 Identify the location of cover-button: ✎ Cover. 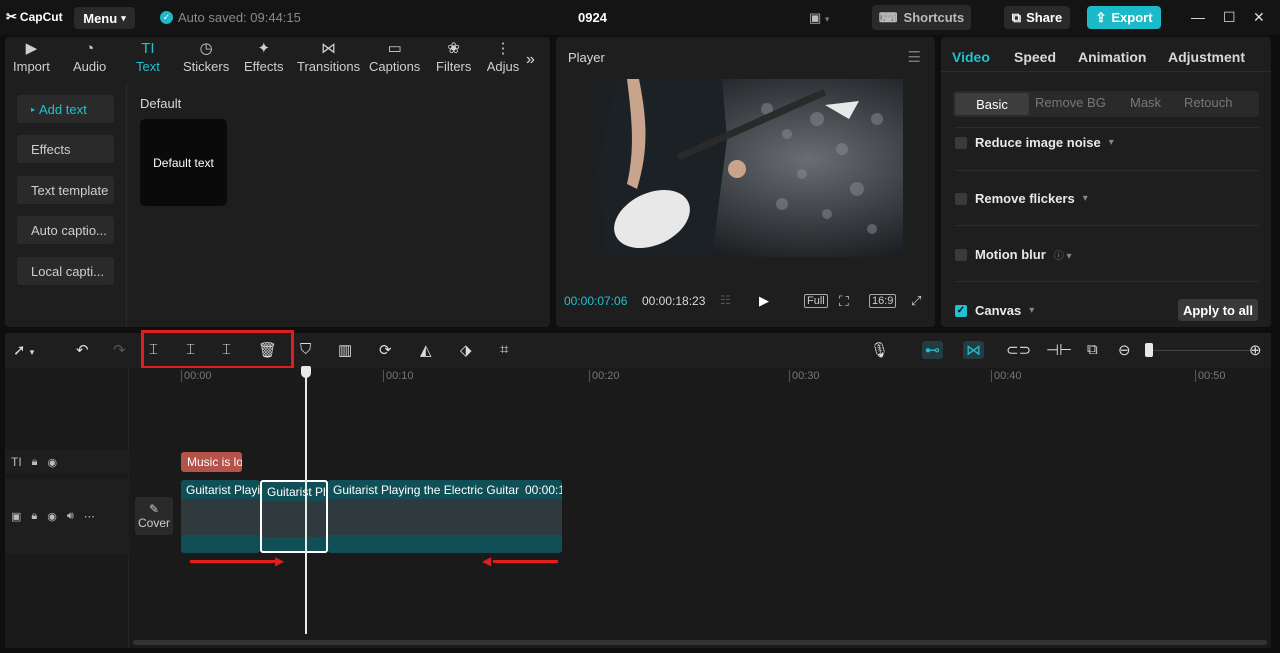
(154, 516).